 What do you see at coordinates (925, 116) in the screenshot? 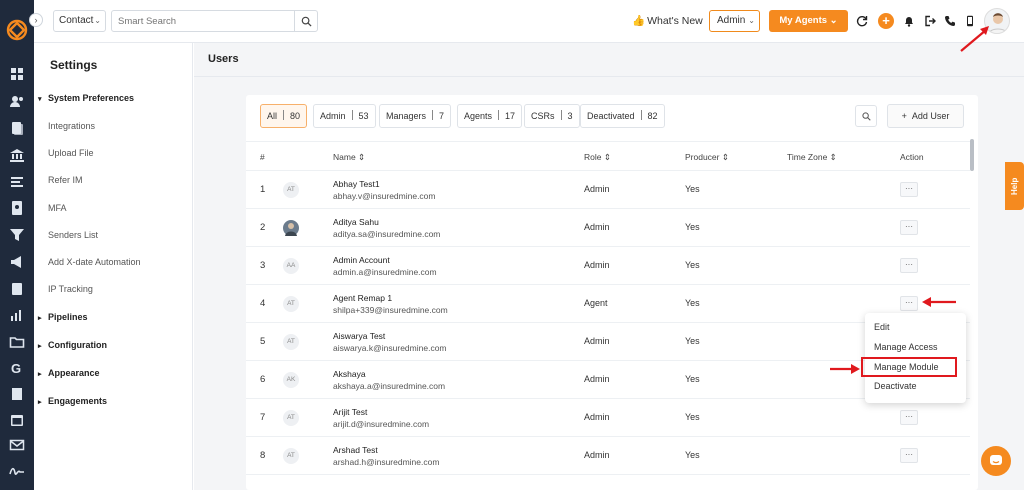
I see `add-user-button: + Add User` at bounding box center [925, 116].